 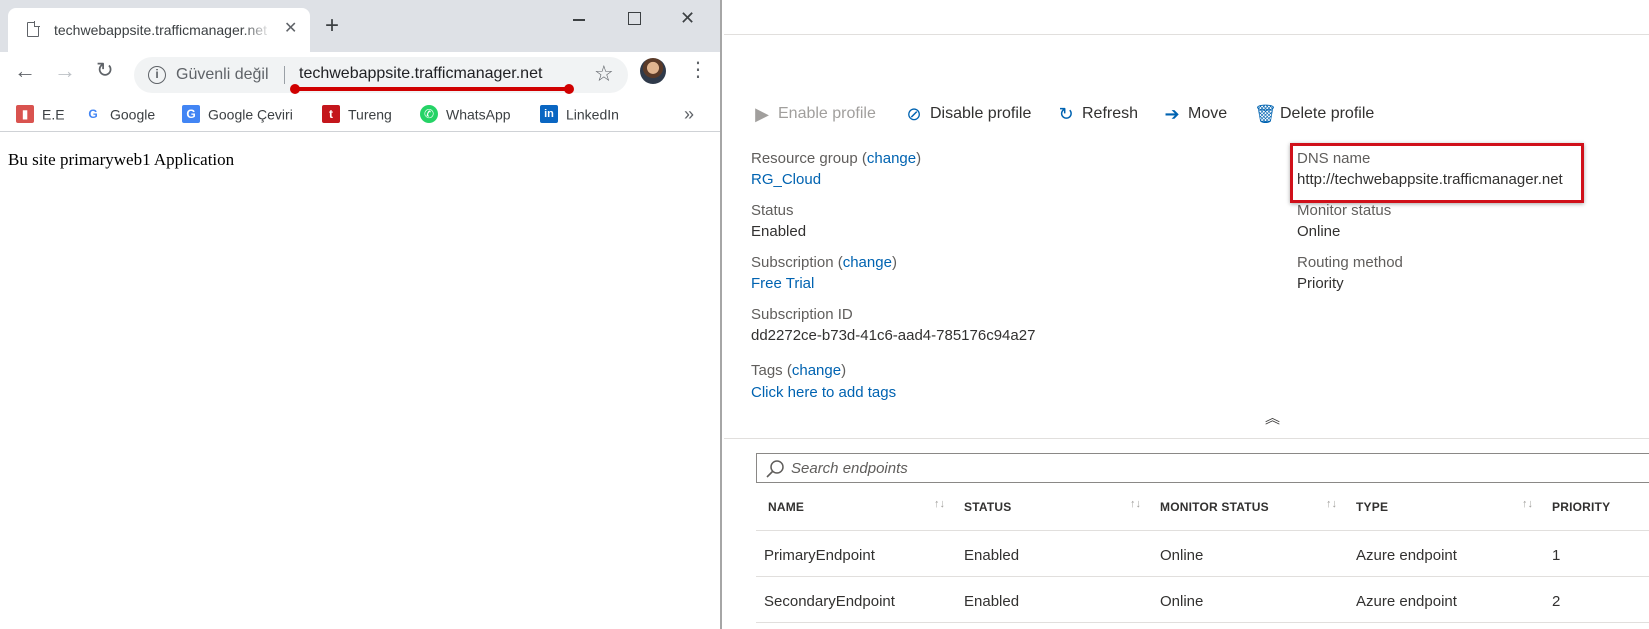 What do you see at coordinates (1097, 114) in the screenshot?
I see `refresh-button: ↻ Refresh` at bounding box center [1097, 114].